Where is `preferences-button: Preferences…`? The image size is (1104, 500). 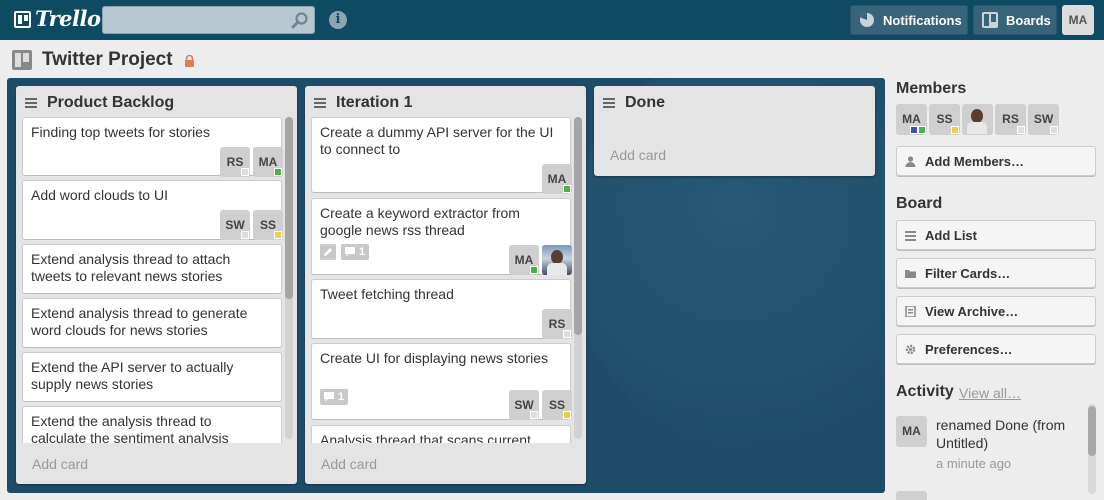
preferences-button: Preferences… is located at coordinates (996, 349).